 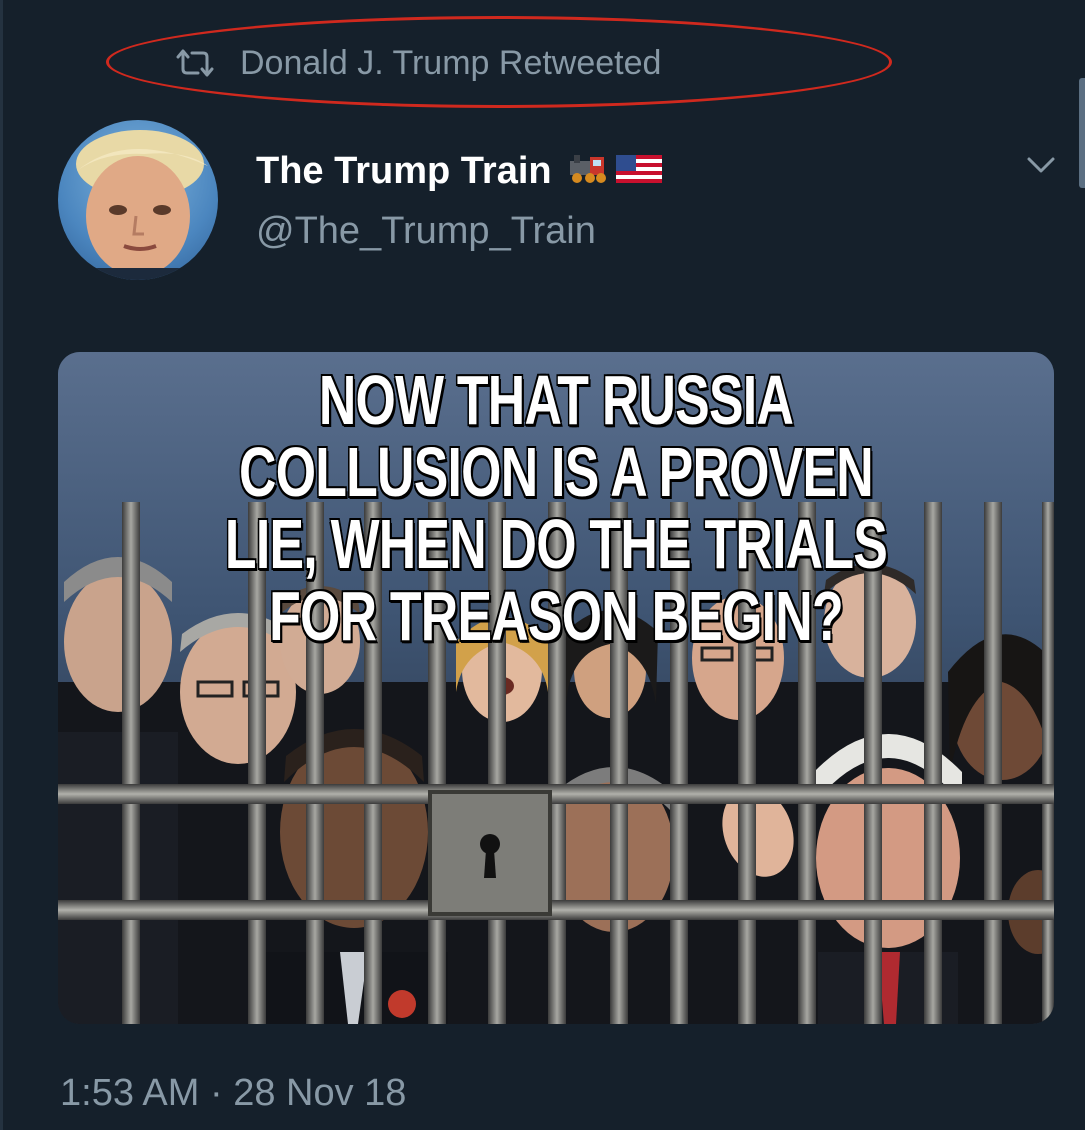 I want to click on author-name-row: The Trump Train, so click(x=459, y=171).